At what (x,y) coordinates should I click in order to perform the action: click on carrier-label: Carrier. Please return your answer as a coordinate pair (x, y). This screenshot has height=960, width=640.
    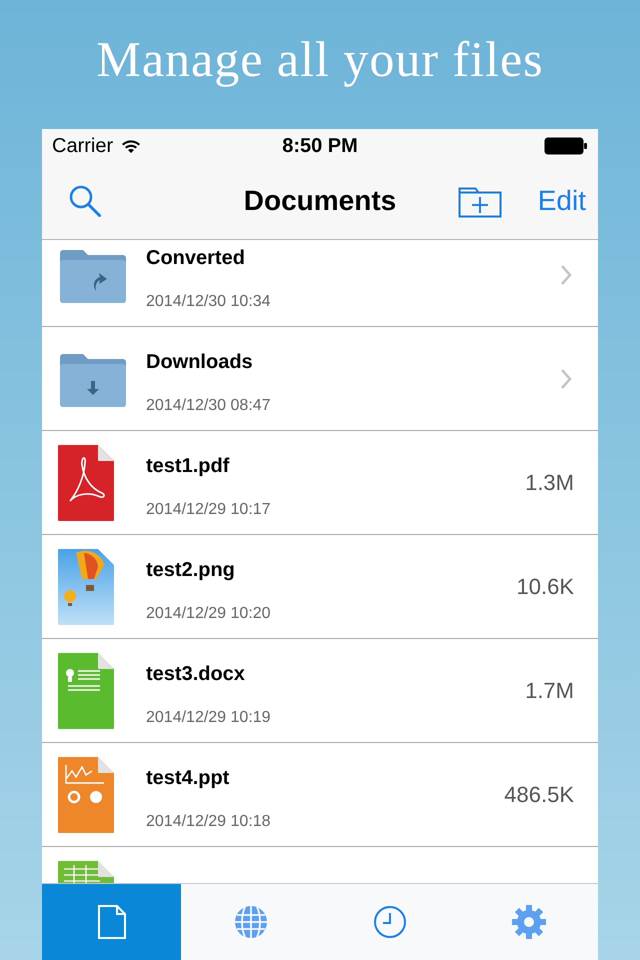
    Looking at the image, I should click on (83, 146).